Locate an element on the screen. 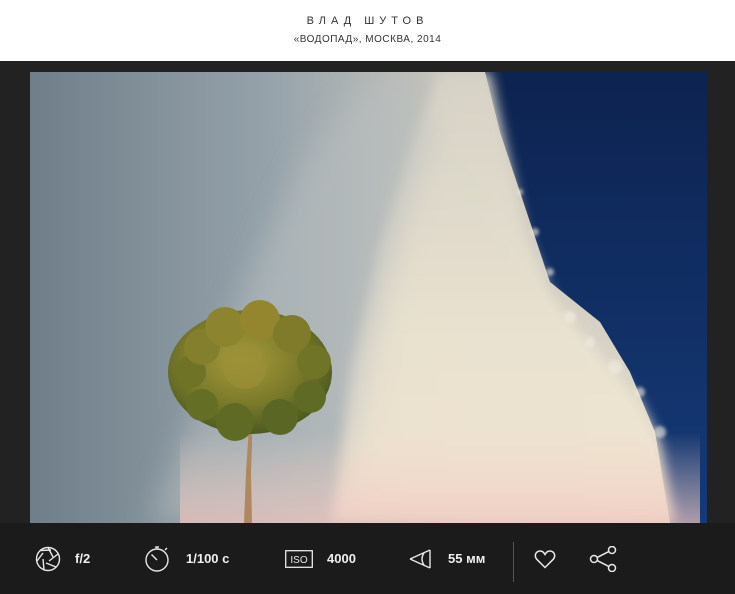 The height and width of the screenshot is (594, 735). aperture-stat: f/2 is located at coordinates (62, 558).